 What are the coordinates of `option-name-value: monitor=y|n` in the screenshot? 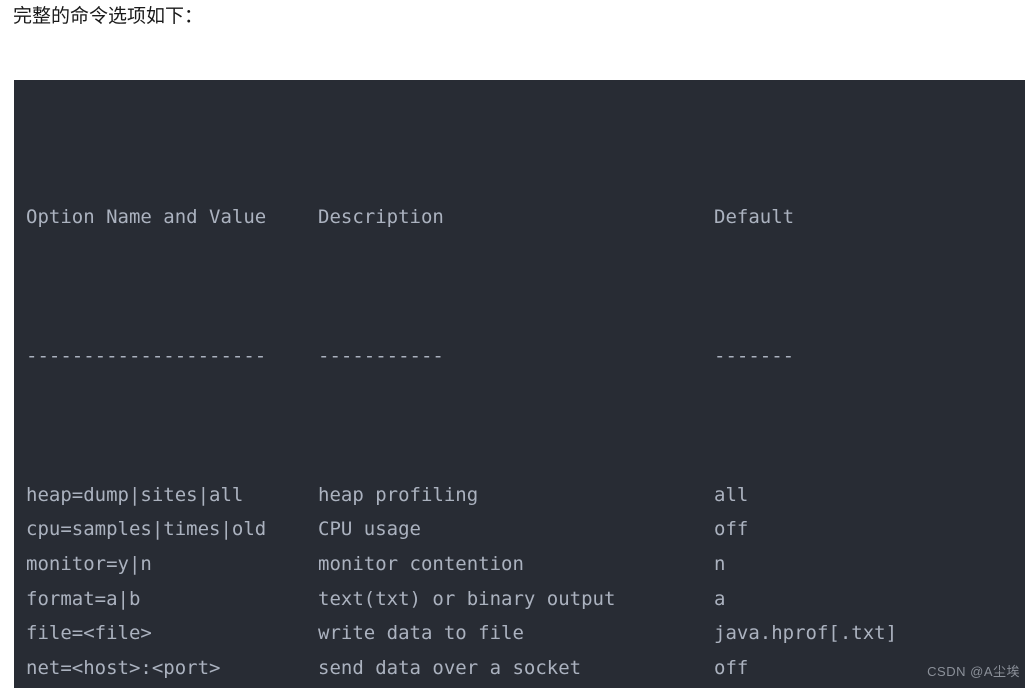 It's located at (89, 564).